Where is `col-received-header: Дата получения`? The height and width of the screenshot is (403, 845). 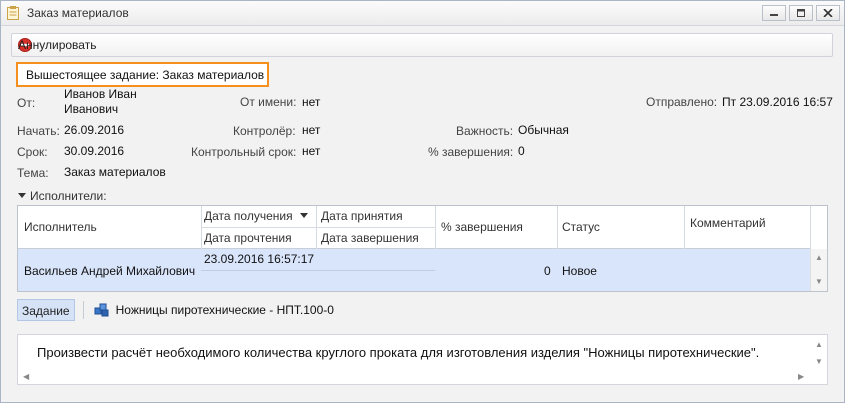 col-received-header: Дата получения is located at coordinates (248, 216).